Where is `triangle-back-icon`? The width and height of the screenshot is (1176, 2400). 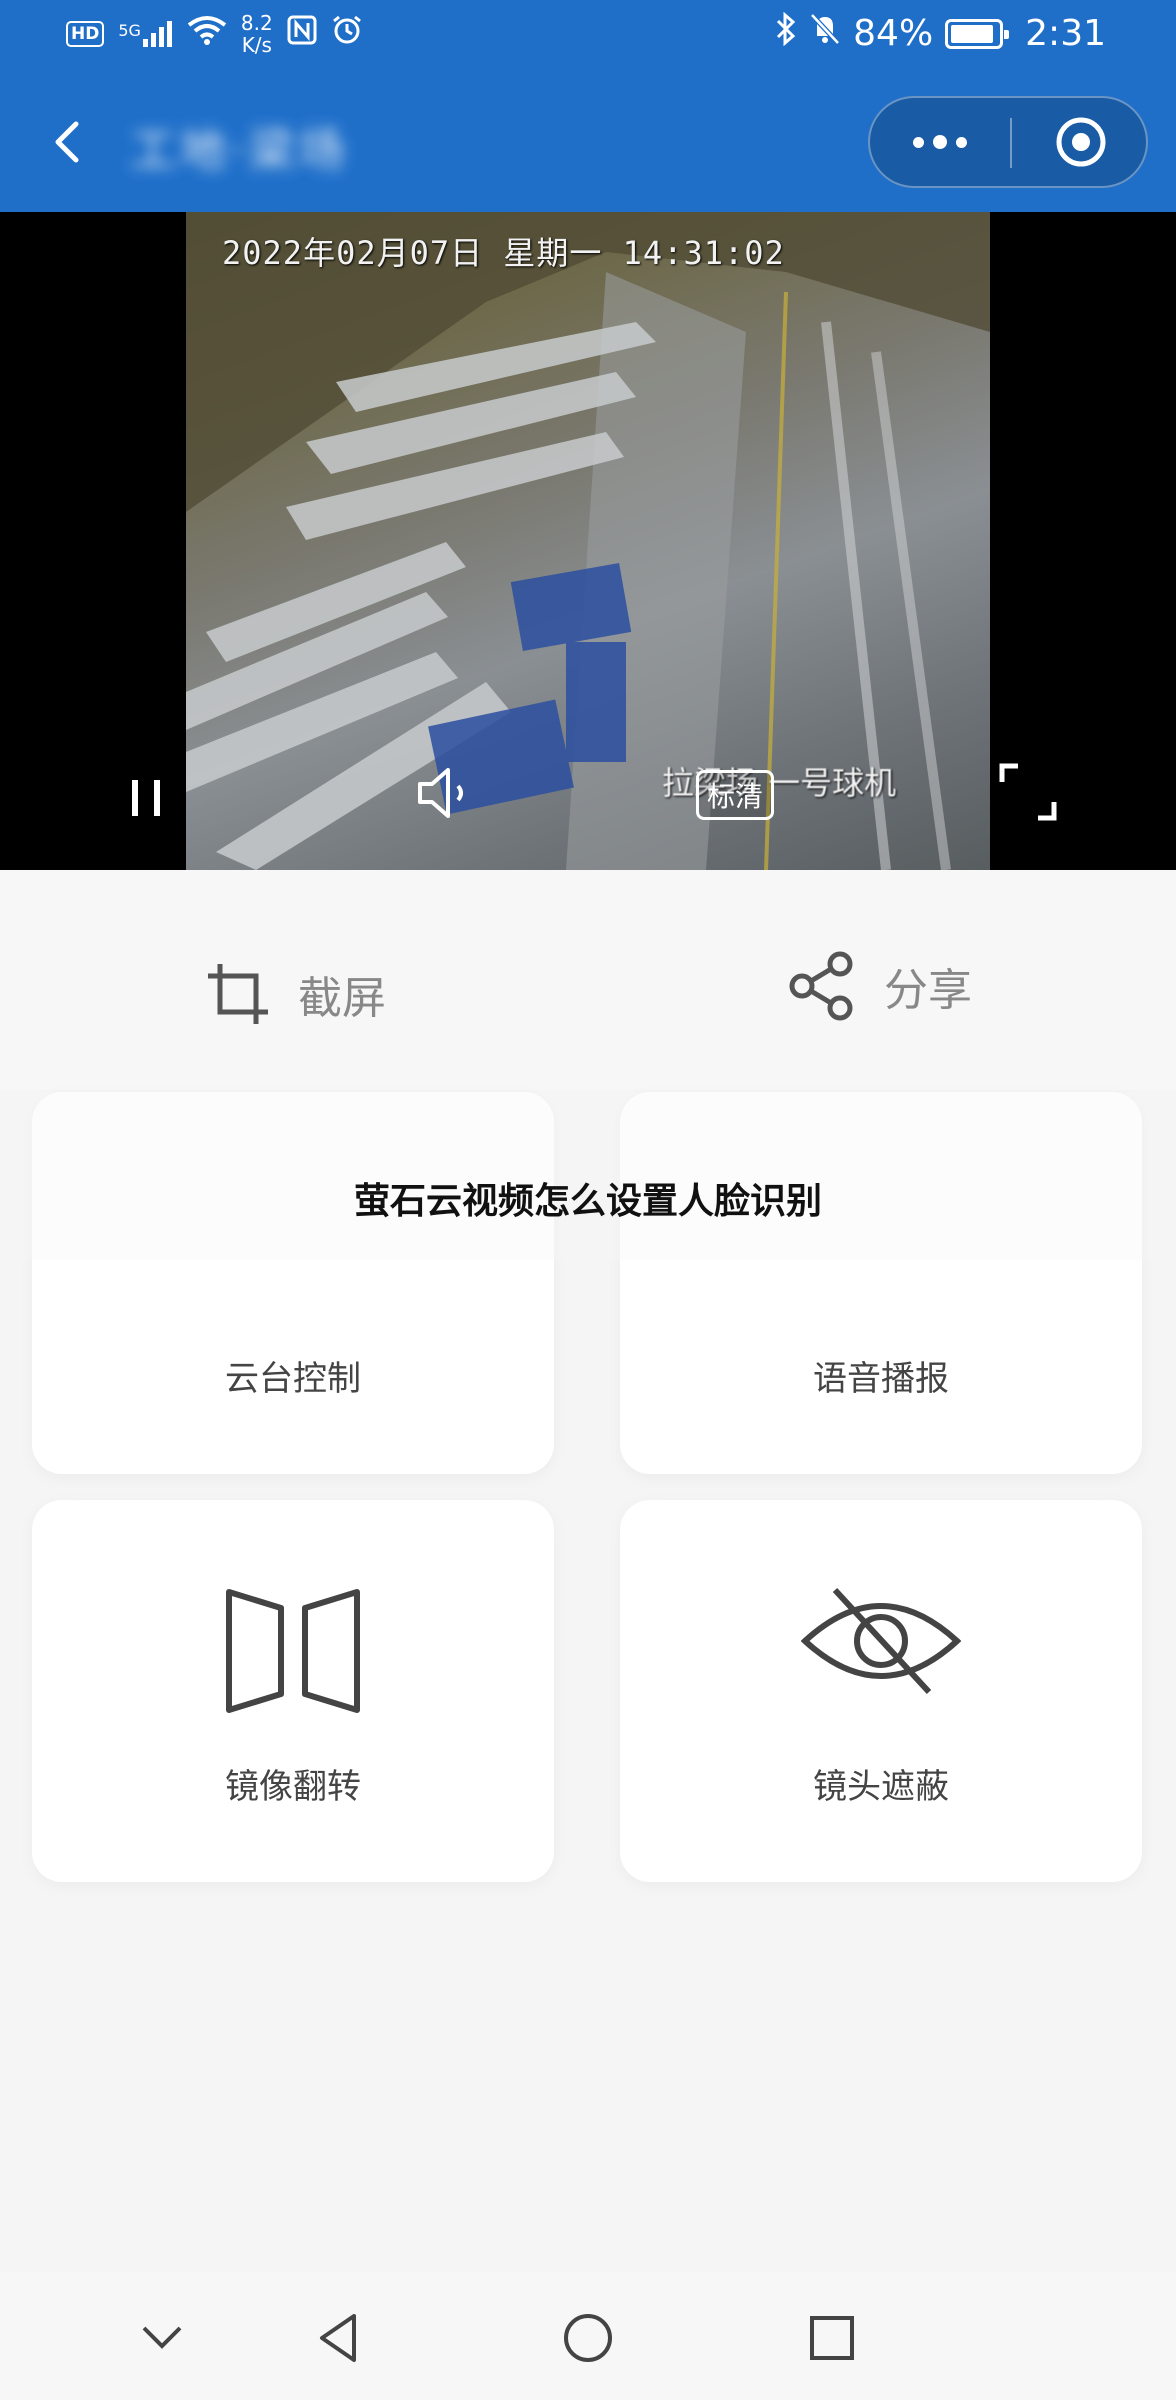 triangle-back-icon is located at coordinates (338, 2338).